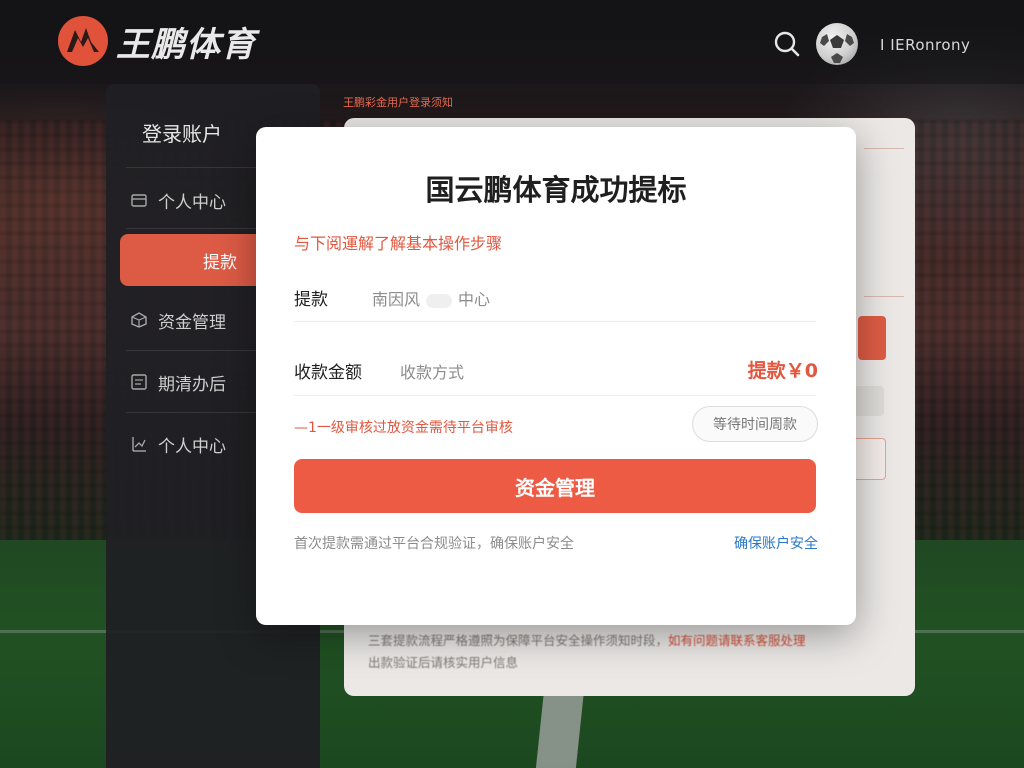 This screenshot has width=1024, height=768. What do you see at coordinates (182, 134) in the screenshot?
I see `sidebar-title: 登录账户` at bounding box center [182, 134].